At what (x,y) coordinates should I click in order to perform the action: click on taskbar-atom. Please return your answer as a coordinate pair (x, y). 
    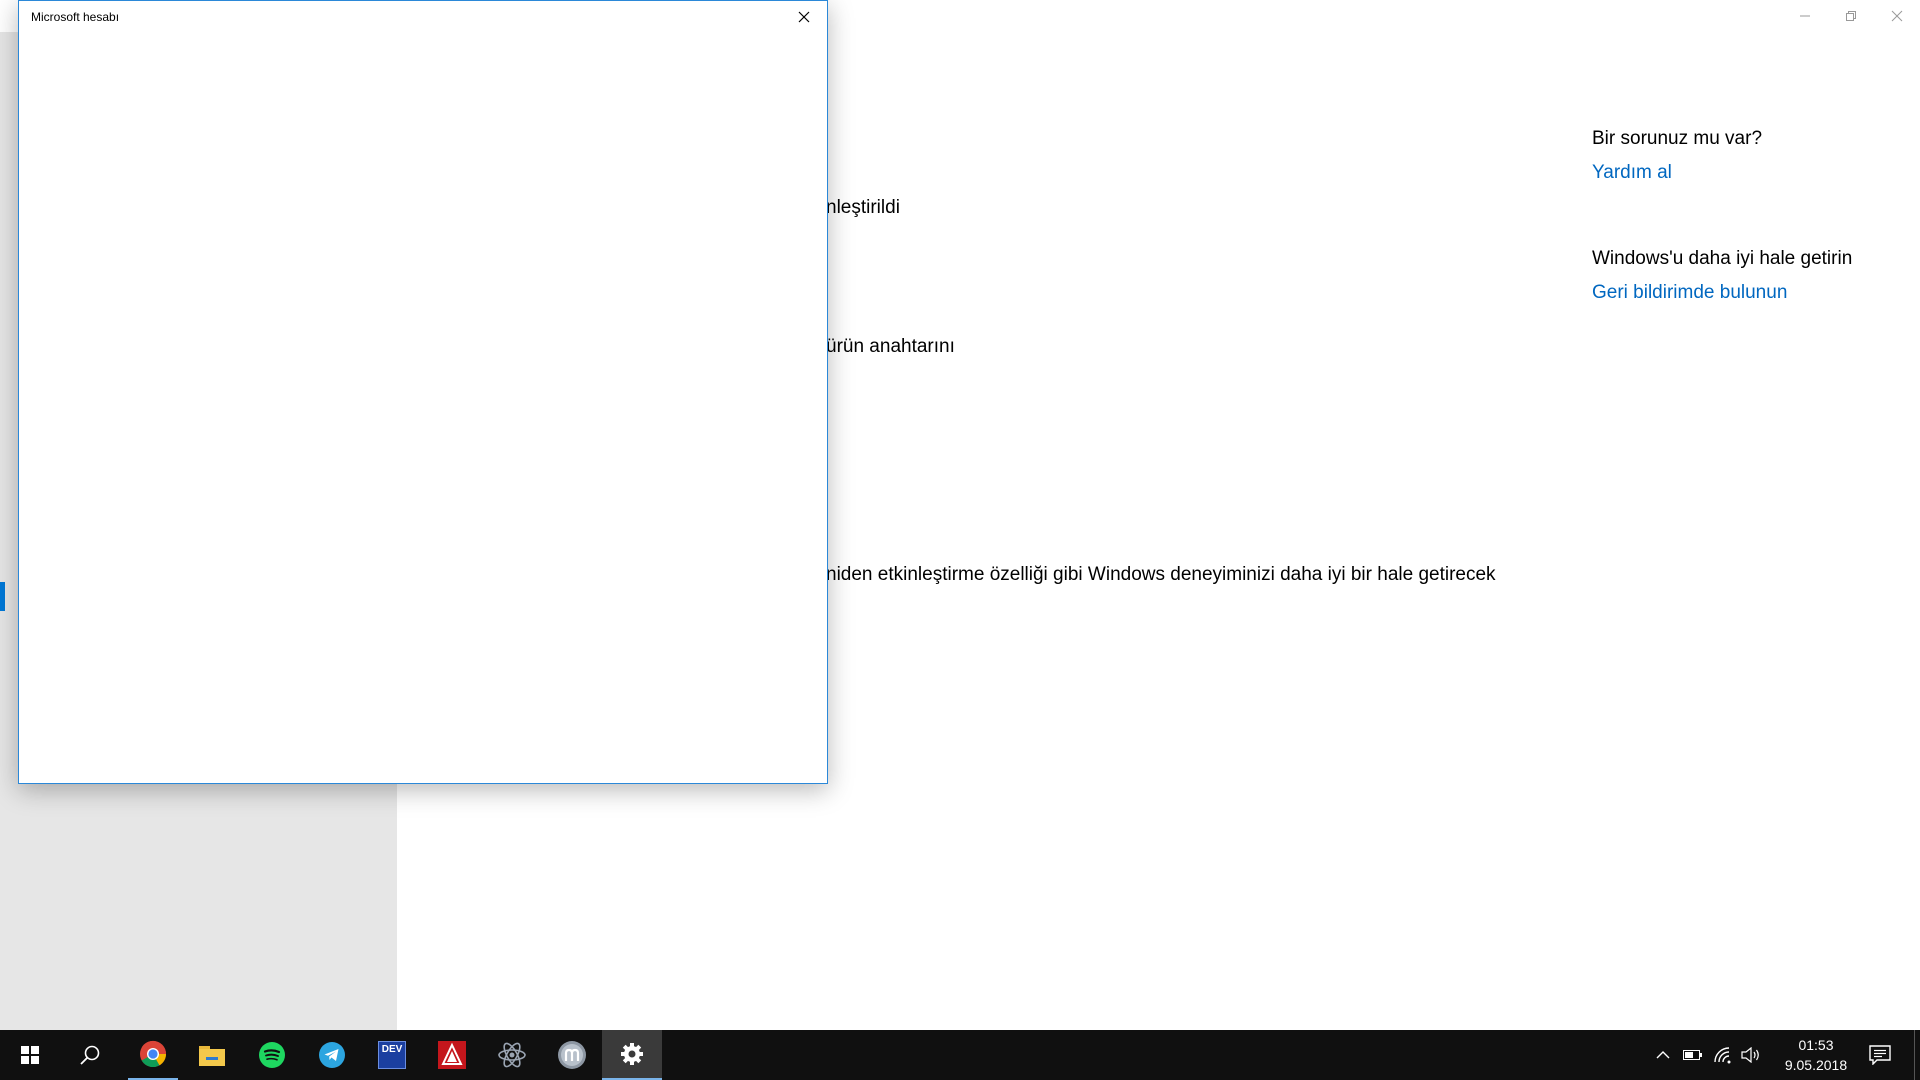
    Looking at the image, I should click on (512, 1055).